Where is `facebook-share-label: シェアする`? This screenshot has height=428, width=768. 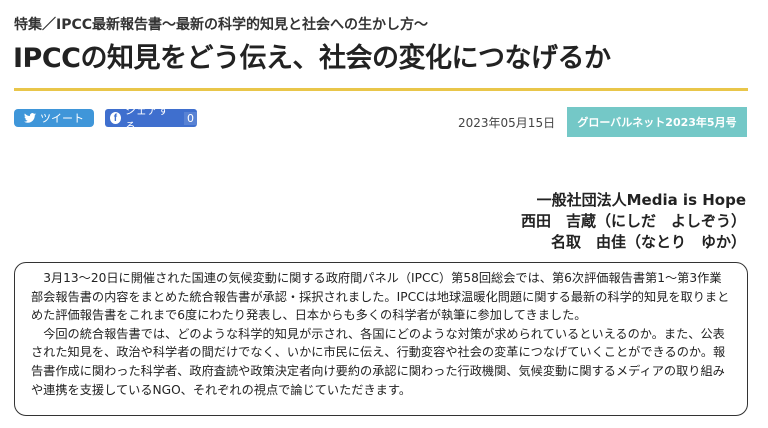
facebook-share-label: シェアする is located at coordinates (146, 118).